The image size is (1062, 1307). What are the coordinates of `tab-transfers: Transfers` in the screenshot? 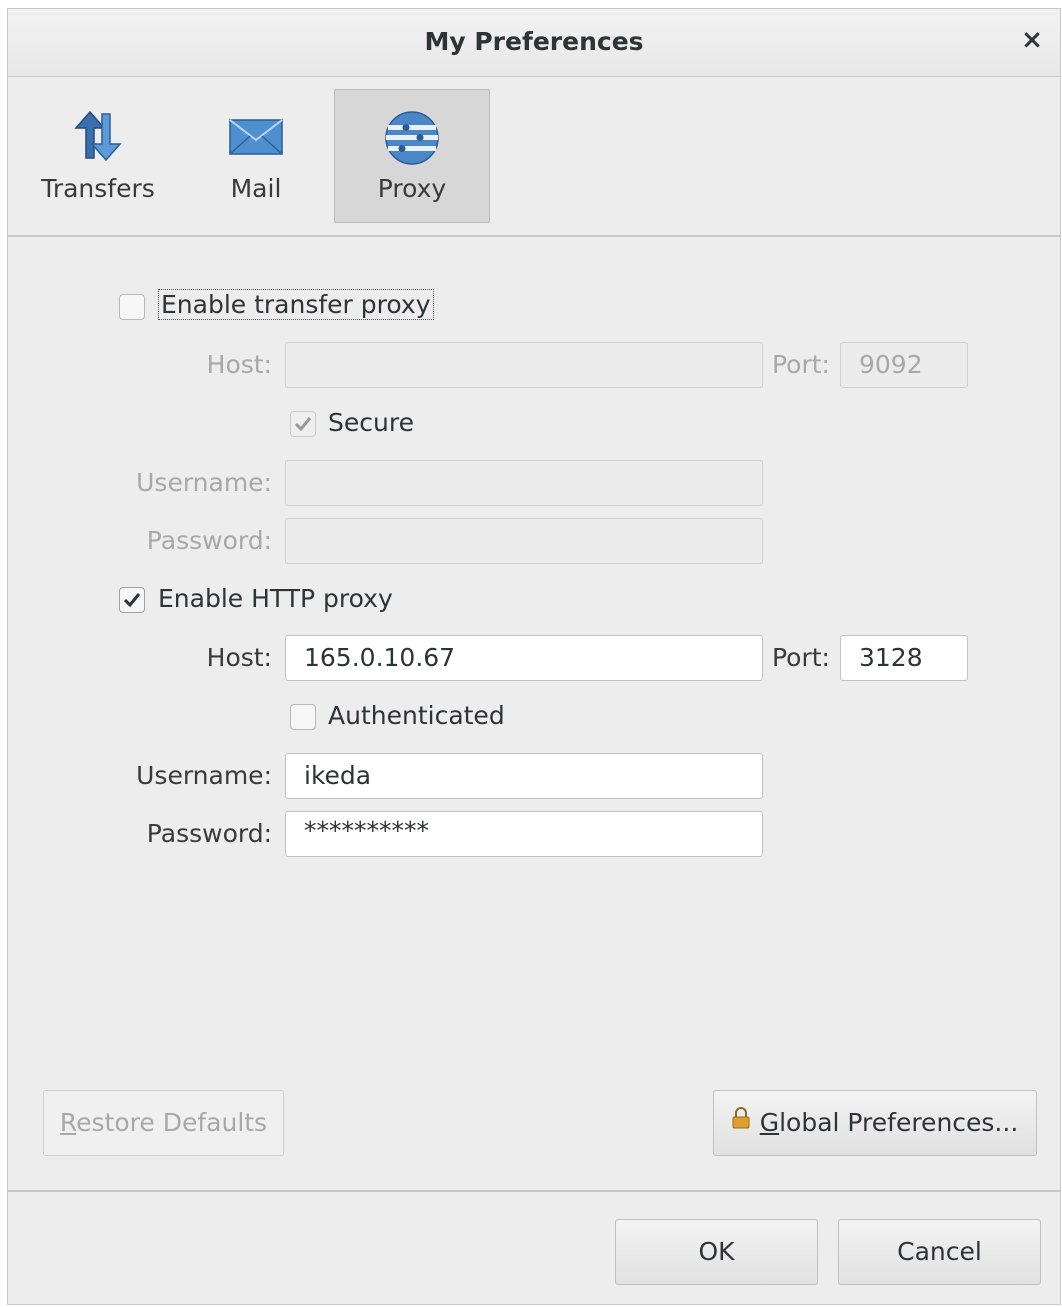 It's located at (98, 156).